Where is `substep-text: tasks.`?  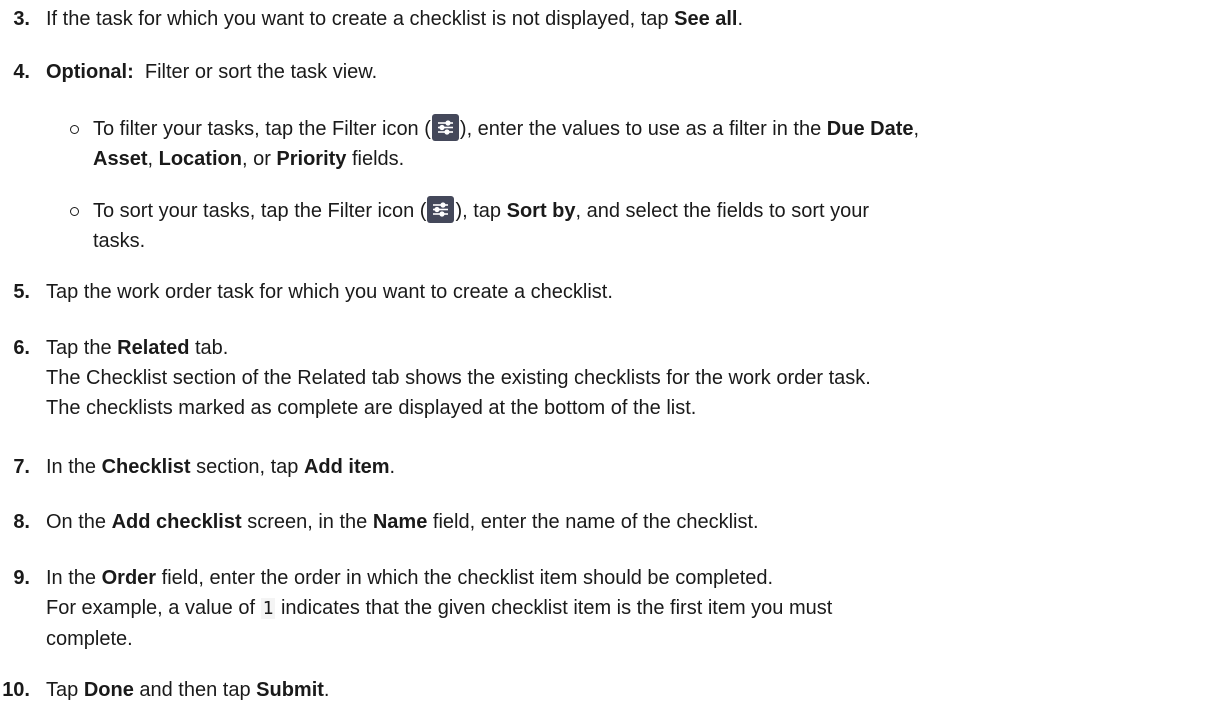 substep-text: tasks. is located at coordinates (119, 241).